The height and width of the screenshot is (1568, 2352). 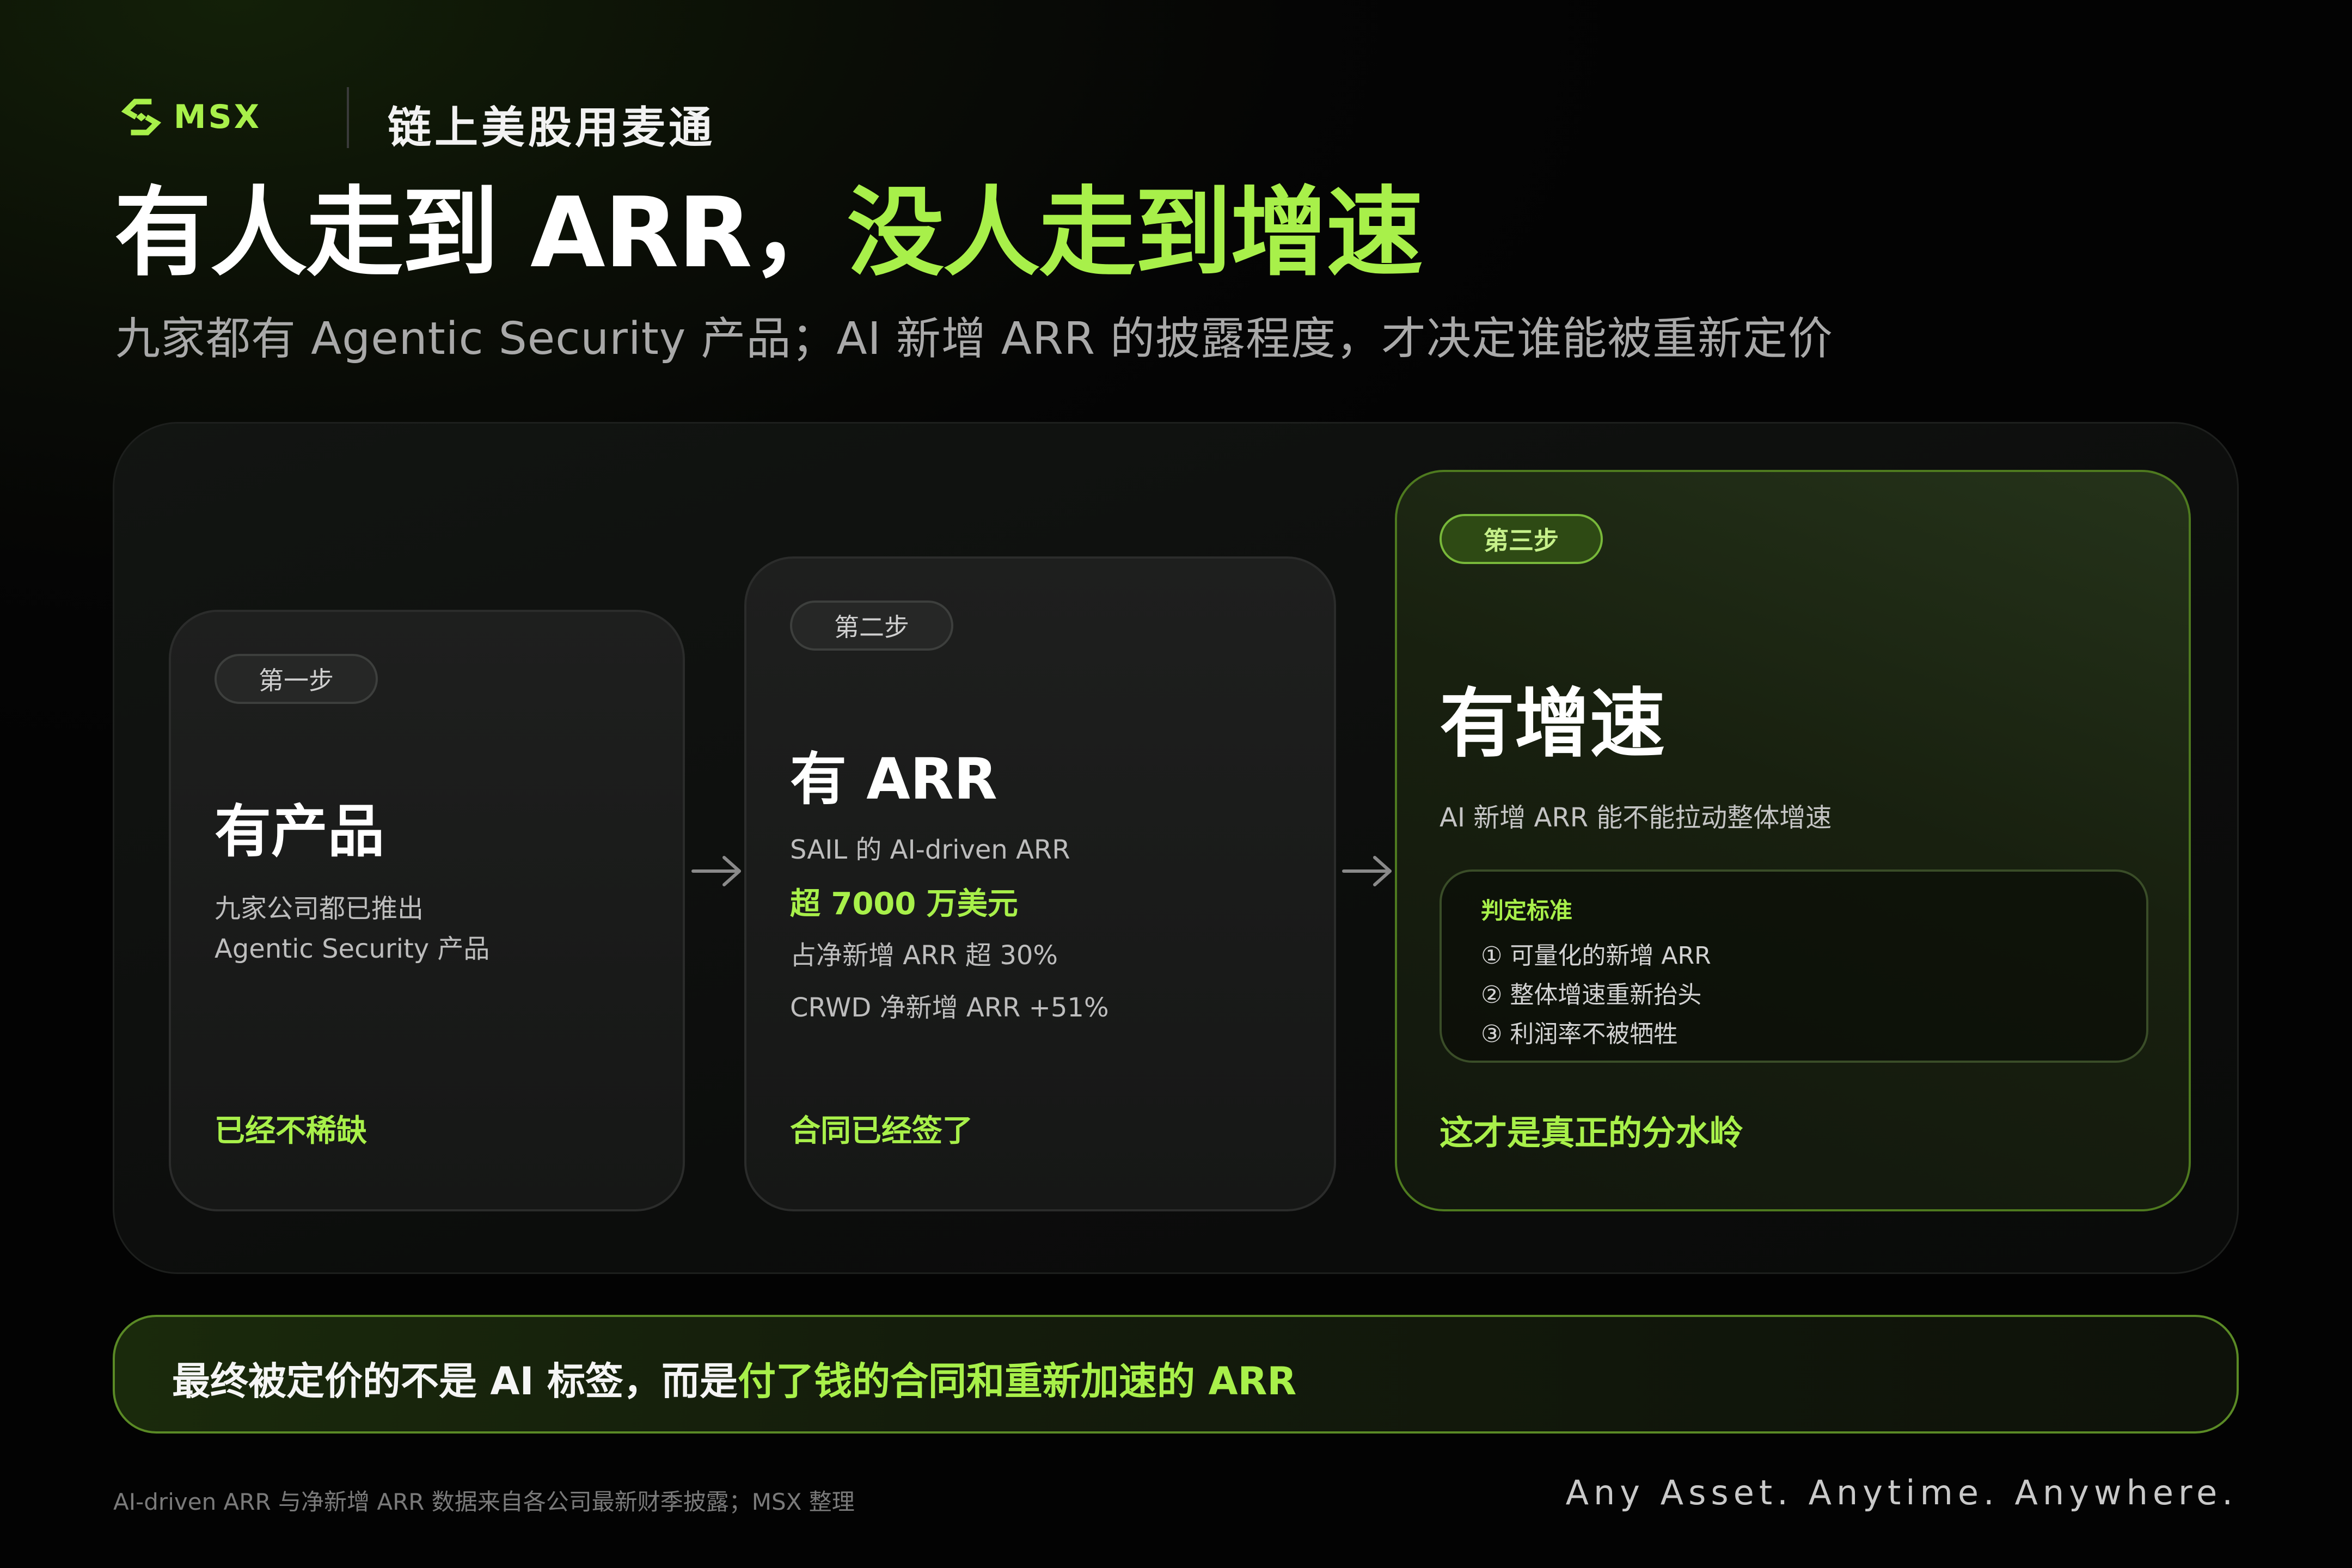 I want to click on tagline: 链上美股用麦通, so click(x=551, y=127).